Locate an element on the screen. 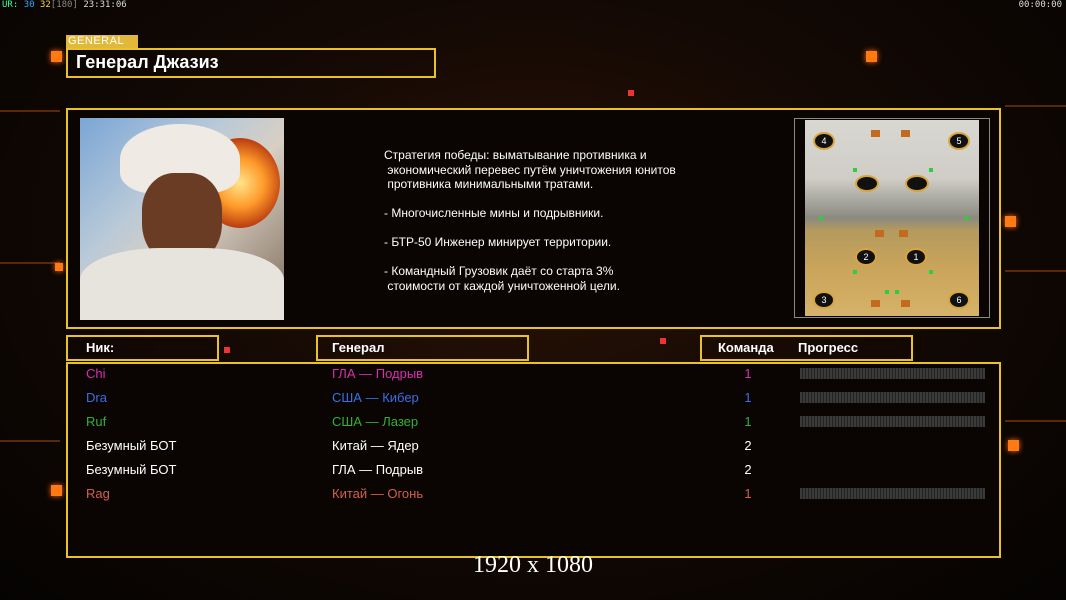 The image size is (1066, 600). start-position-badge: 6 is located at coordinates (959, 300).